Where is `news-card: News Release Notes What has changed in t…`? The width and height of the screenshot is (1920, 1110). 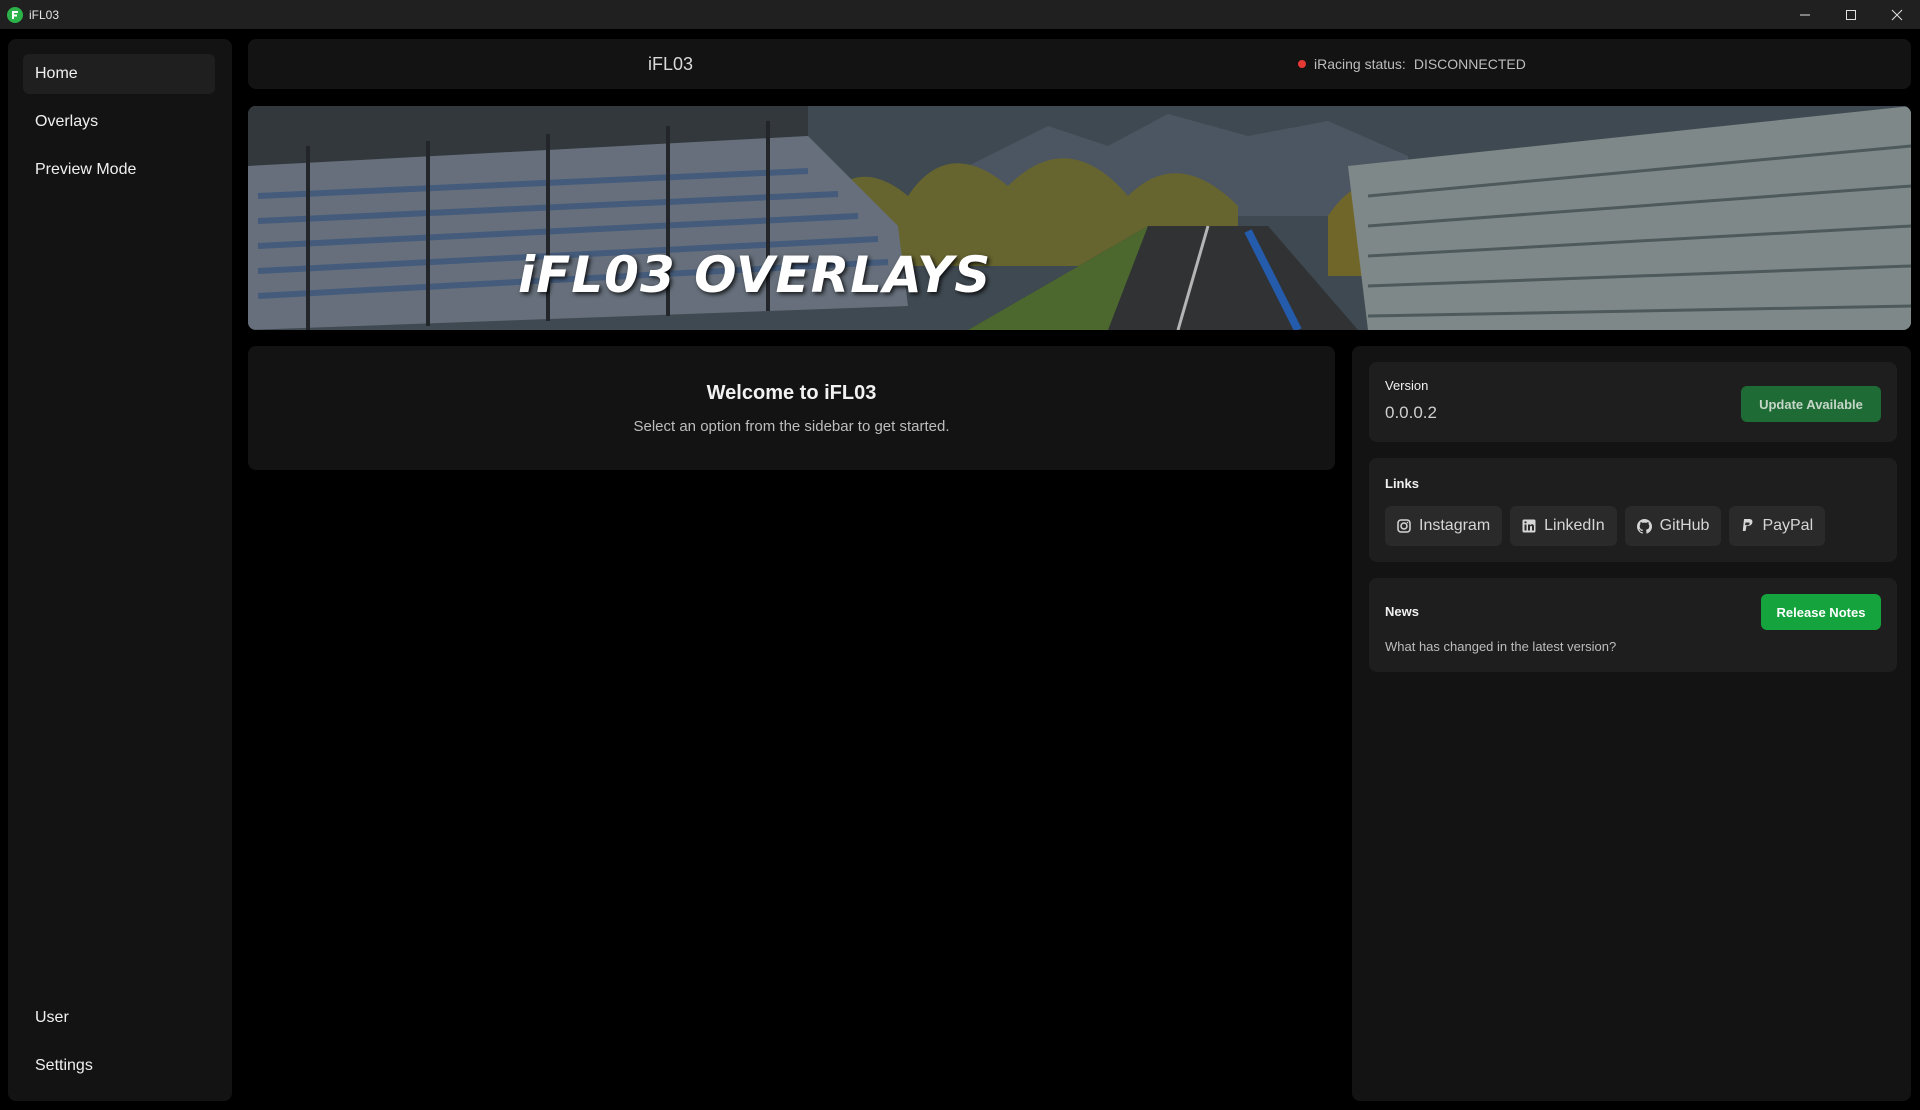 news-card: News Release Notes What has changed in t… is located at coordinates (1633, 625).